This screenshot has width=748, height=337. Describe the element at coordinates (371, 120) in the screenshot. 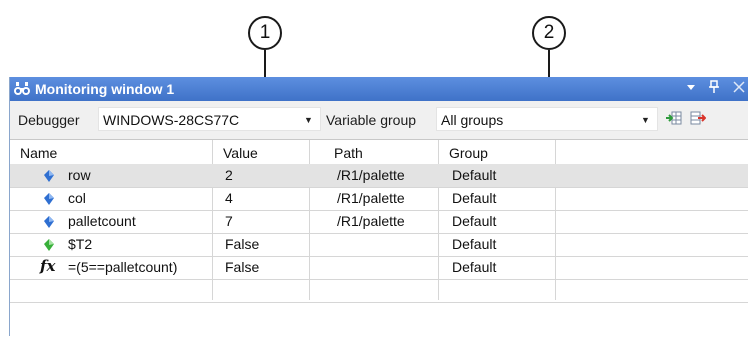

I see `variable-group-label: Variable group` at that location.